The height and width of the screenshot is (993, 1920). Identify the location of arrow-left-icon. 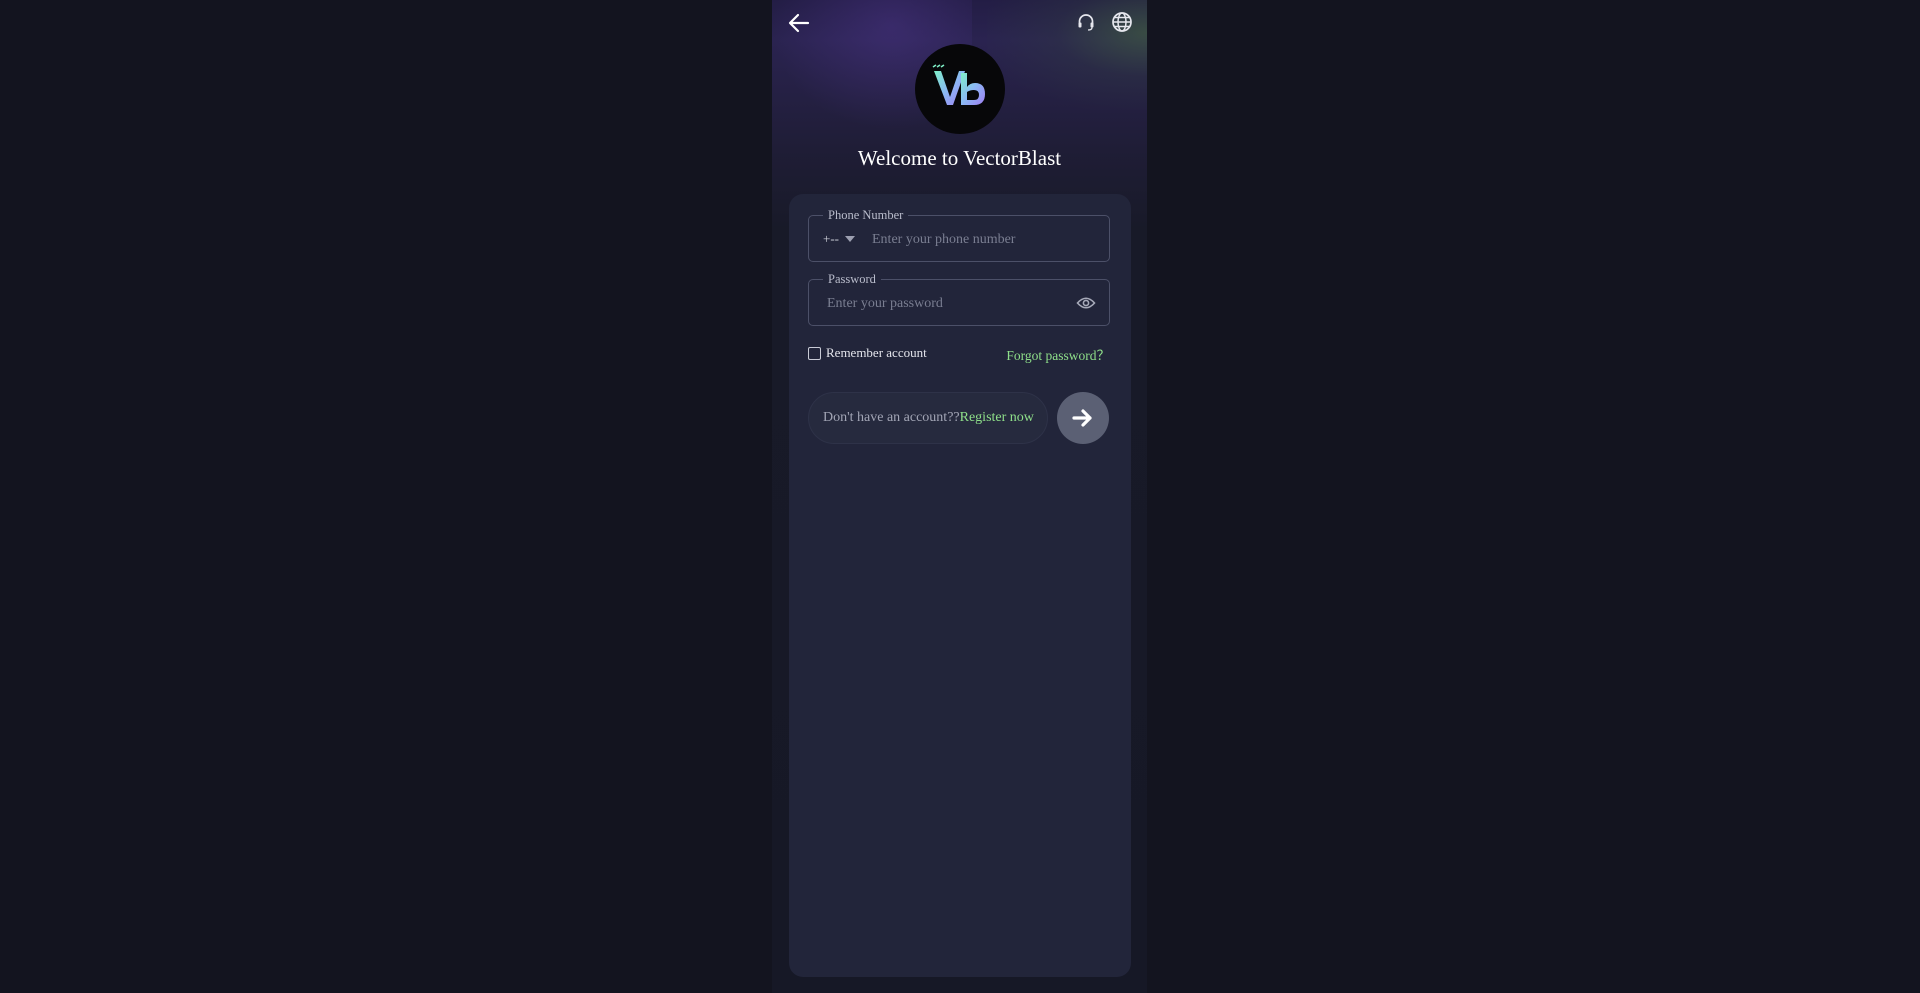
(799, 23).